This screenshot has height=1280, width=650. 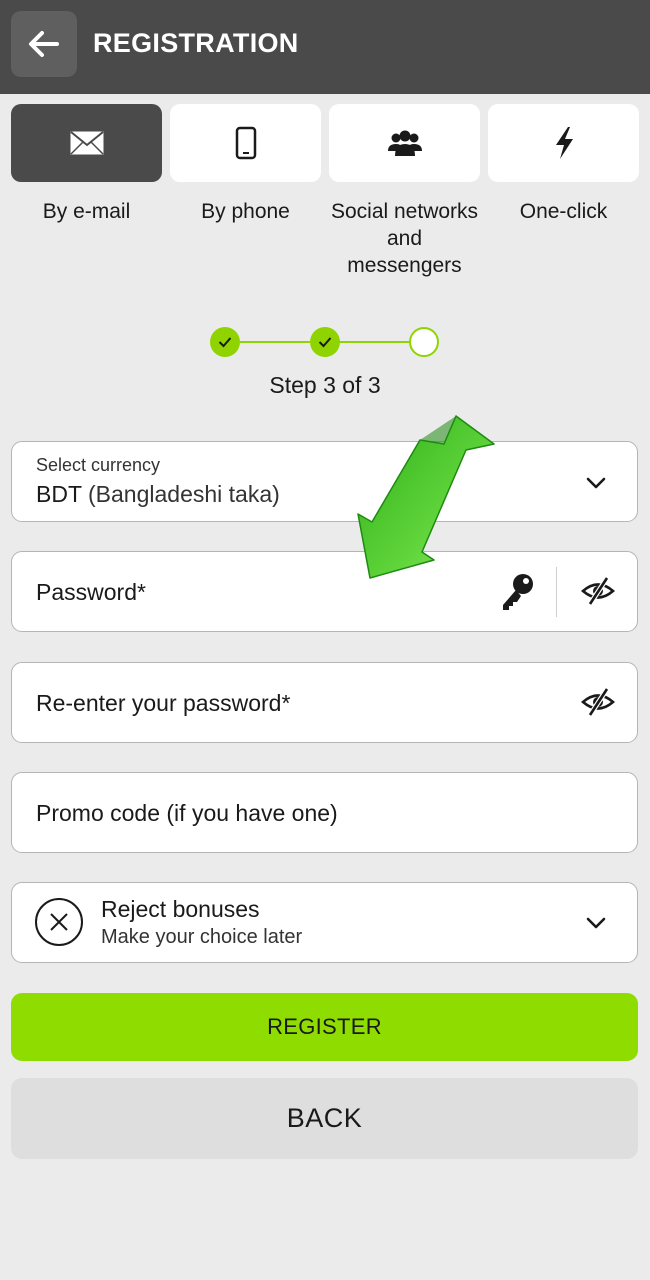 What do you see at coordinates (196, 43) in the screenshot?
I see `page-title: REGISTRATION` at bounding box center [196, 43].